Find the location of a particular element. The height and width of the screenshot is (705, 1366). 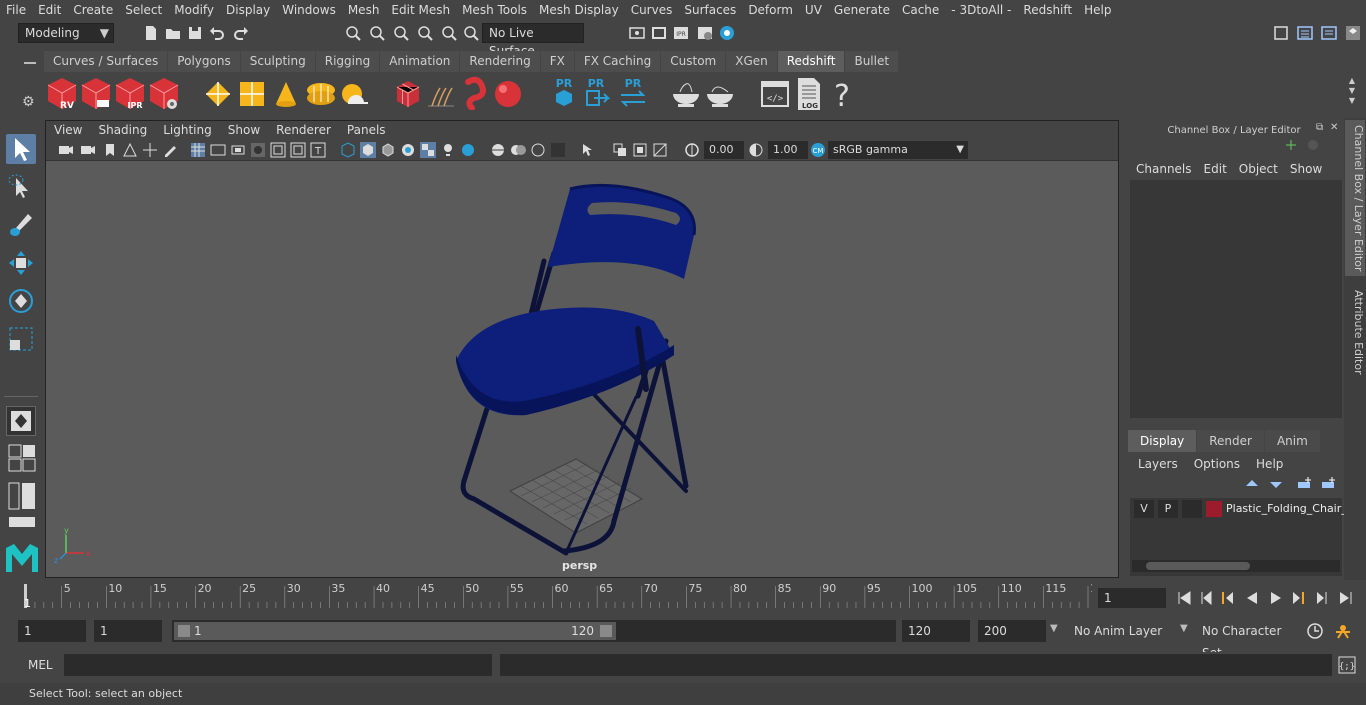

channel-box-menu-show: Show is located at coordinates (1306, 169).